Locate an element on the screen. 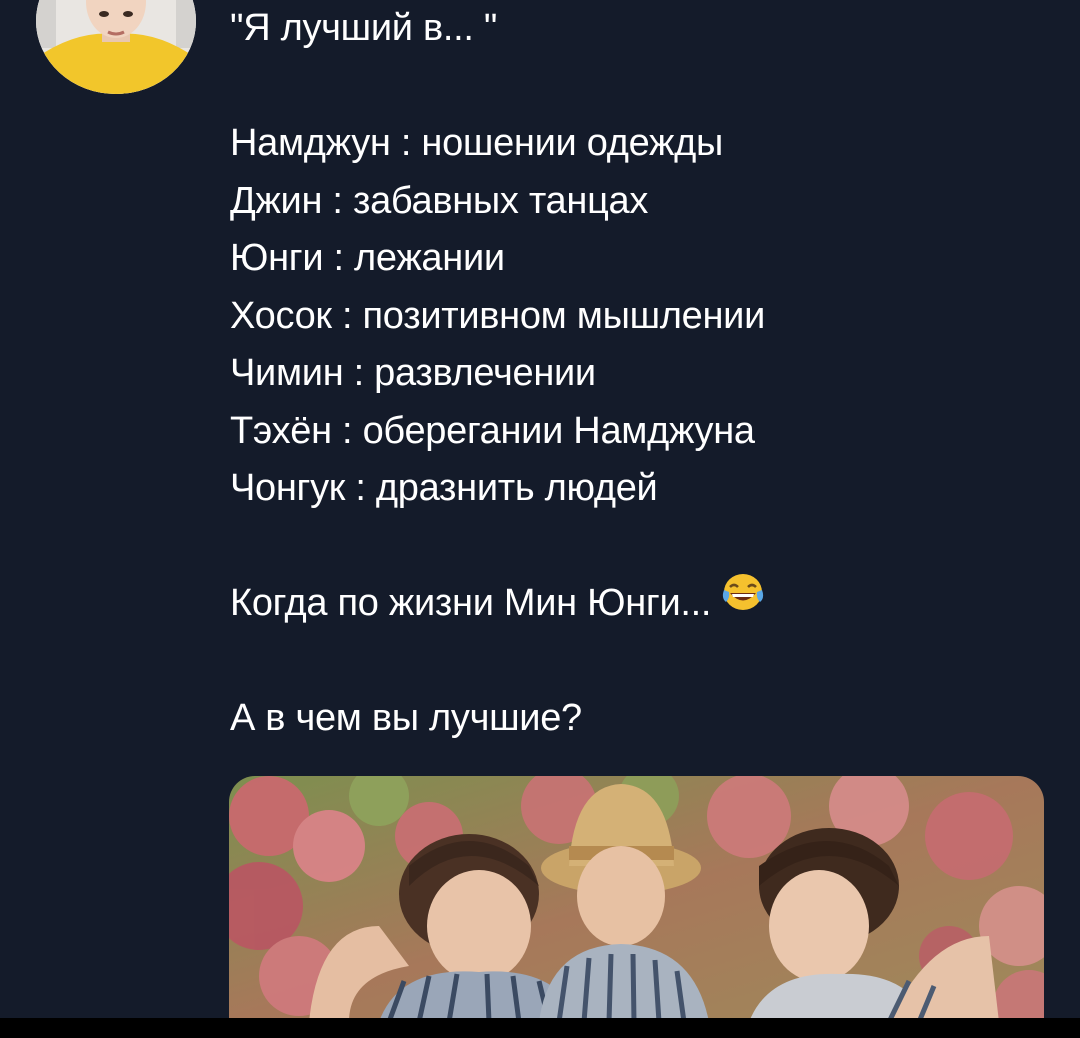 The height and width of the screenshot is (1038, 1080). list-item: Намджун : ношении одежды is located at coordinates (476, 143).